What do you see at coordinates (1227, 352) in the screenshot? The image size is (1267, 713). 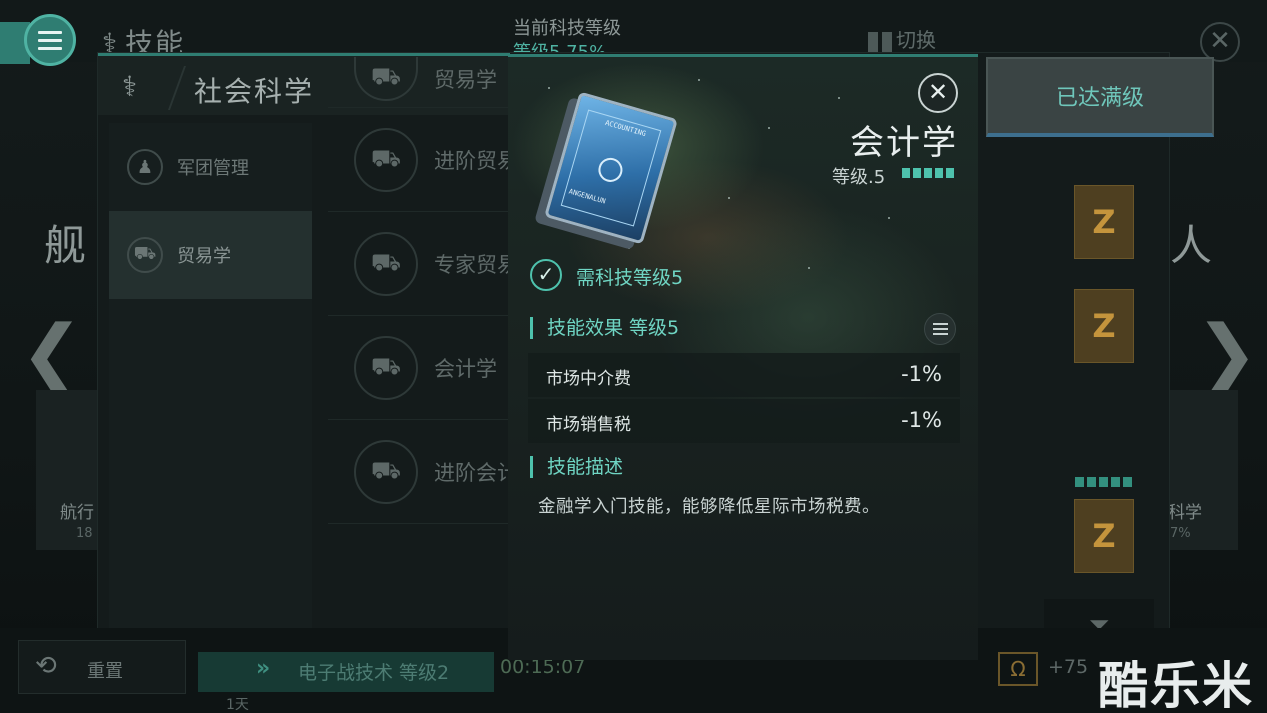 I see `chevron-right-icon: ❯` at bounding box center [1227, 352].